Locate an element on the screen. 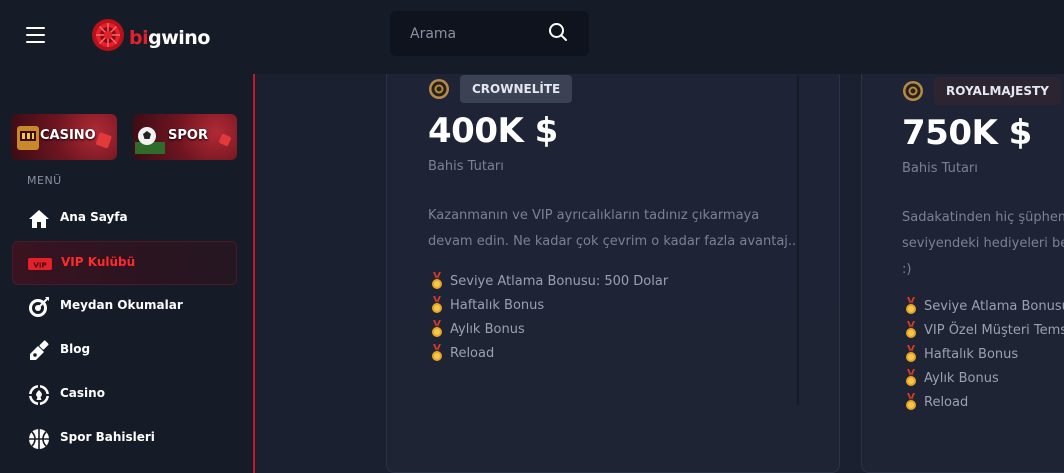  tier-badge: ROYALMAJESTY is located at coordinates (997, 91).